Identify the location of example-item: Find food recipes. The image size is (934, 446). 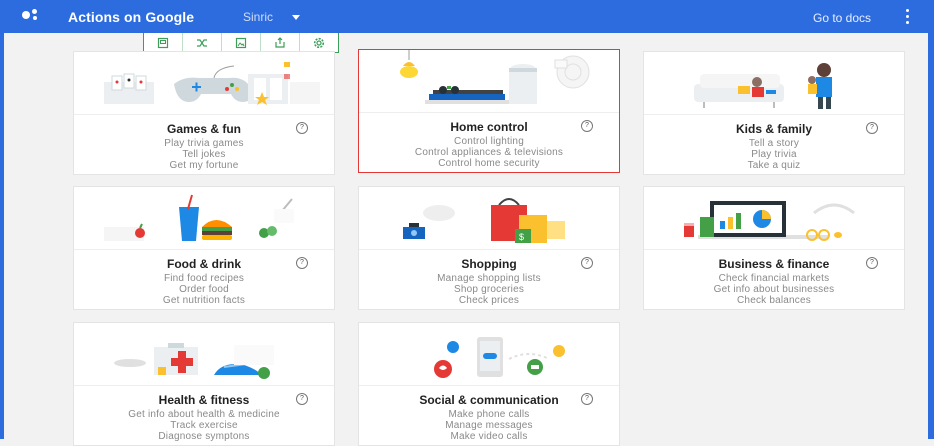
(204, 278).